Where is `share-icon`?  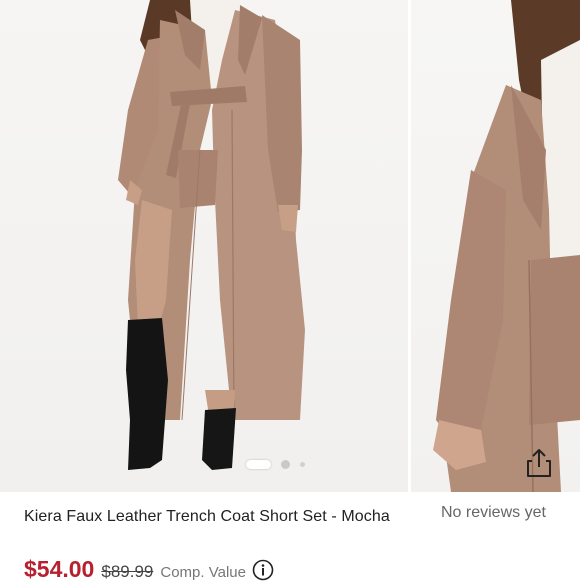 share-icon is located at coordinates (539, 463).